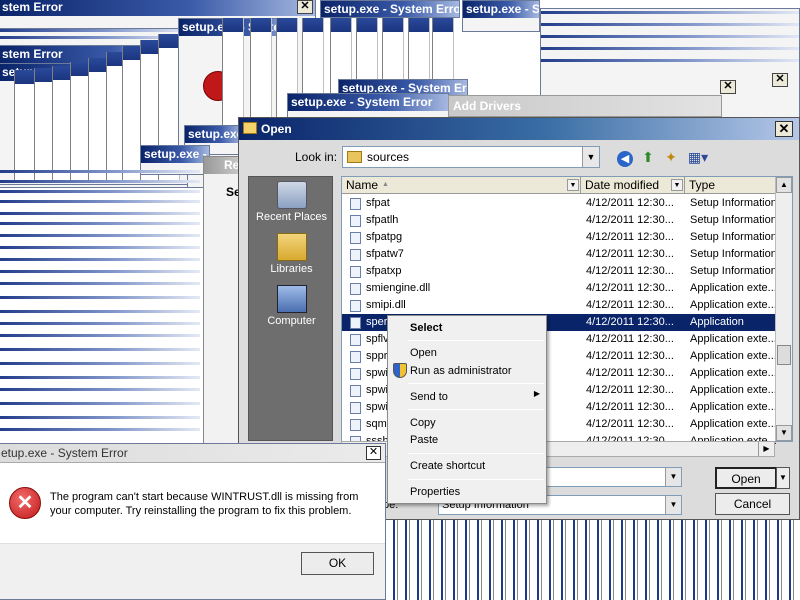 The width and height of the screenshot is (800, 600). Describe the element at coordinates (423, 353) in the screenshot. I see `menu-item-open: Open` at that location.